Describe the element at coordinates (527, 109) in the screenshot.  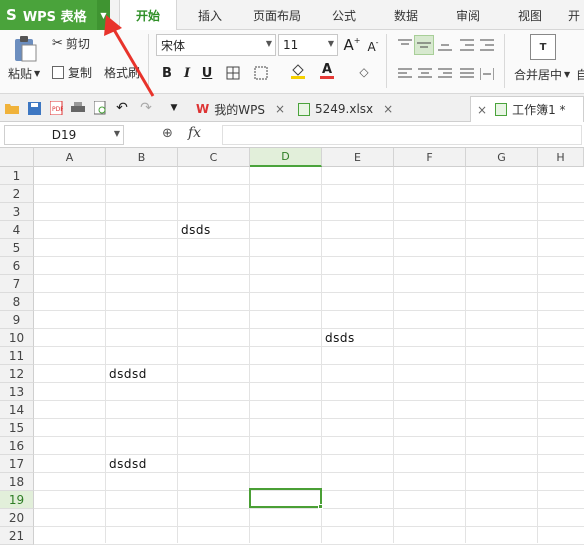
I see `doc-tab-workbook1: × 工作簿1 *` at that location.